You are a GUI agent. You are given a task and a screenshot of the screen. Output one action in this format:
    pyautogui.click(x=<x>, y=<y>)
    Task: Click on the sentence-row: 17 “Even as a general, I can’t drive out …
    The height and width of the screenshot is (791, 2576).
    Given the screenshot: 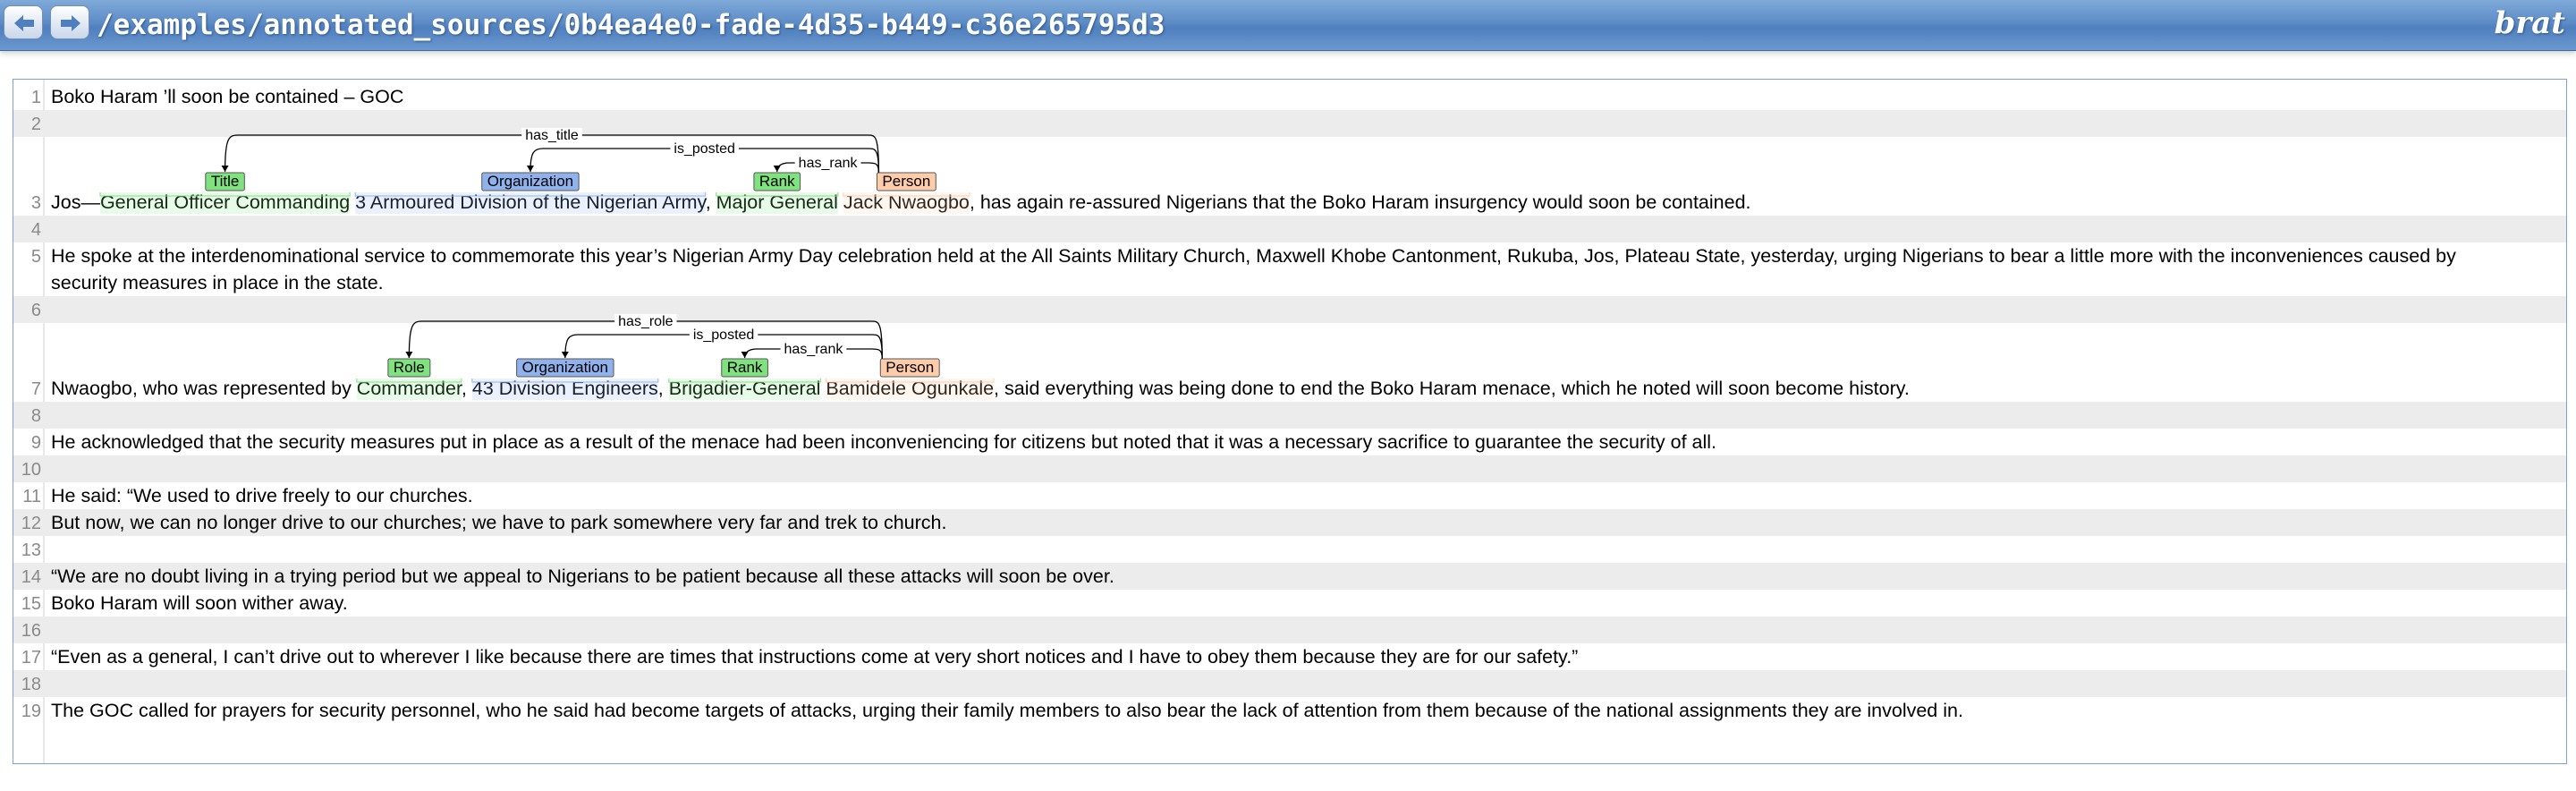 What is the action you would take?
    pyautogui.click(x=800, y=657)
    